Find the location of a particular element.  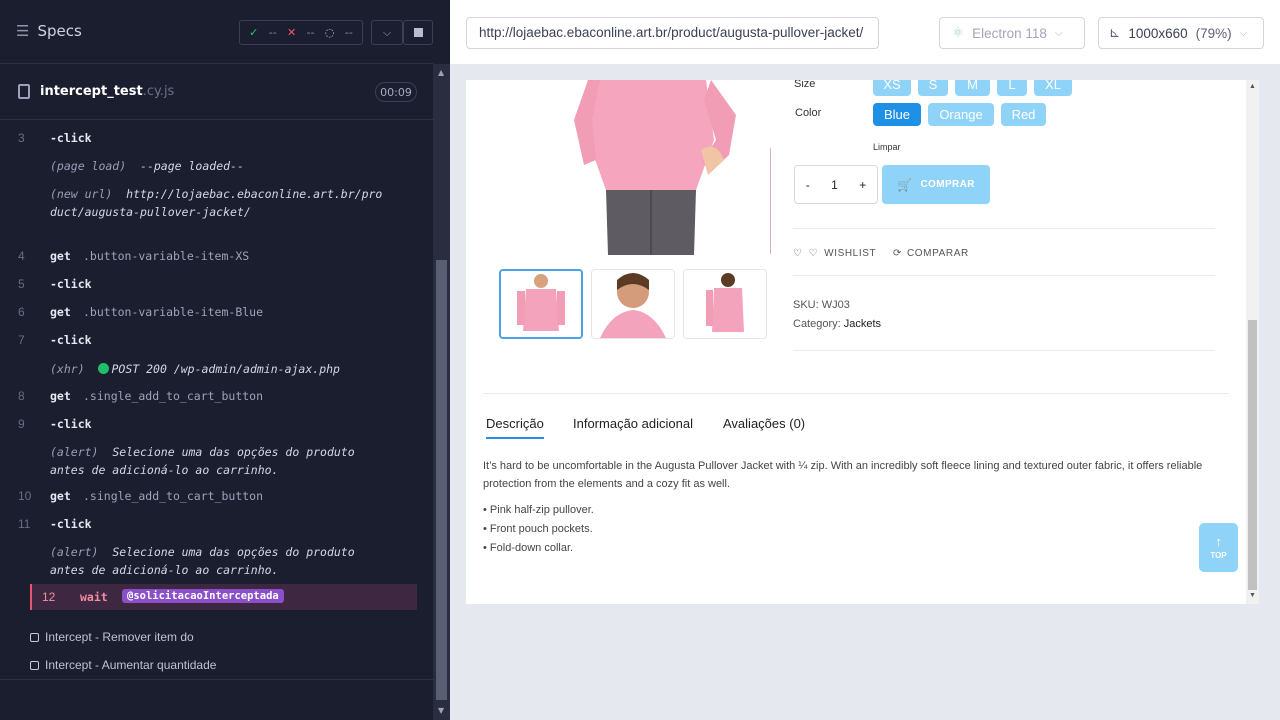

size-m: M is located at coordinates (972, 88).